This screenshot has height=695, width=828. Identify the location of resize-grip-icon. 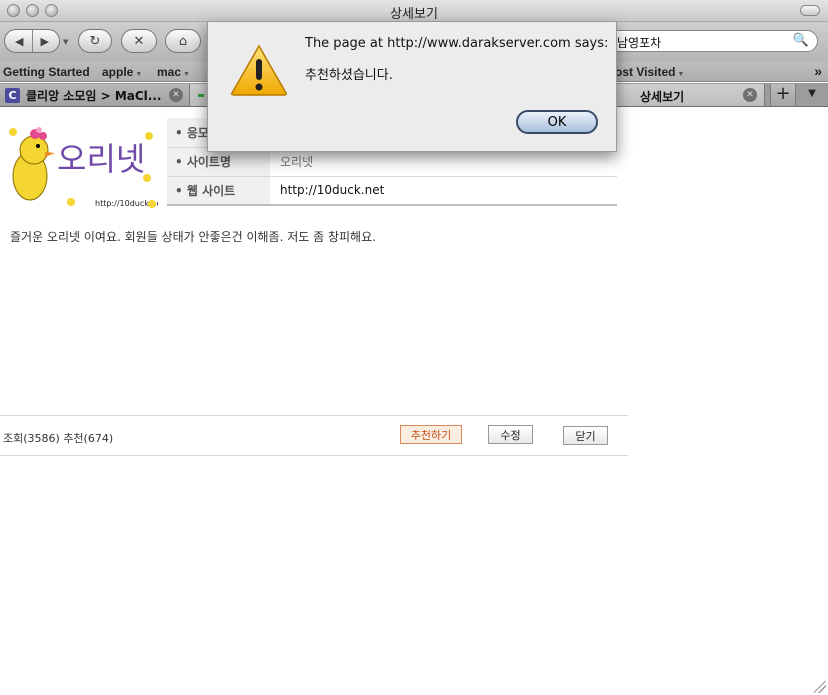
(820, 687).